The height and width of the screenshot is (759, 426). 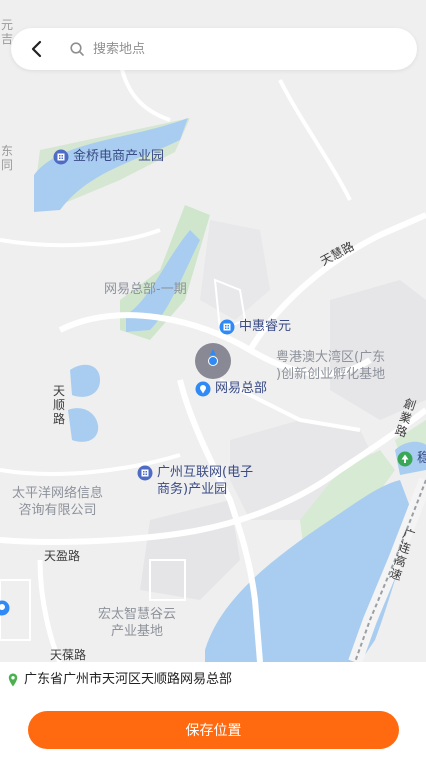 What do you see at coordinates (137, 623) in the screenshot?
I see `area-label-hongtai: 宏太智慧谷云 产业基地` at bounding box center [137, 623].